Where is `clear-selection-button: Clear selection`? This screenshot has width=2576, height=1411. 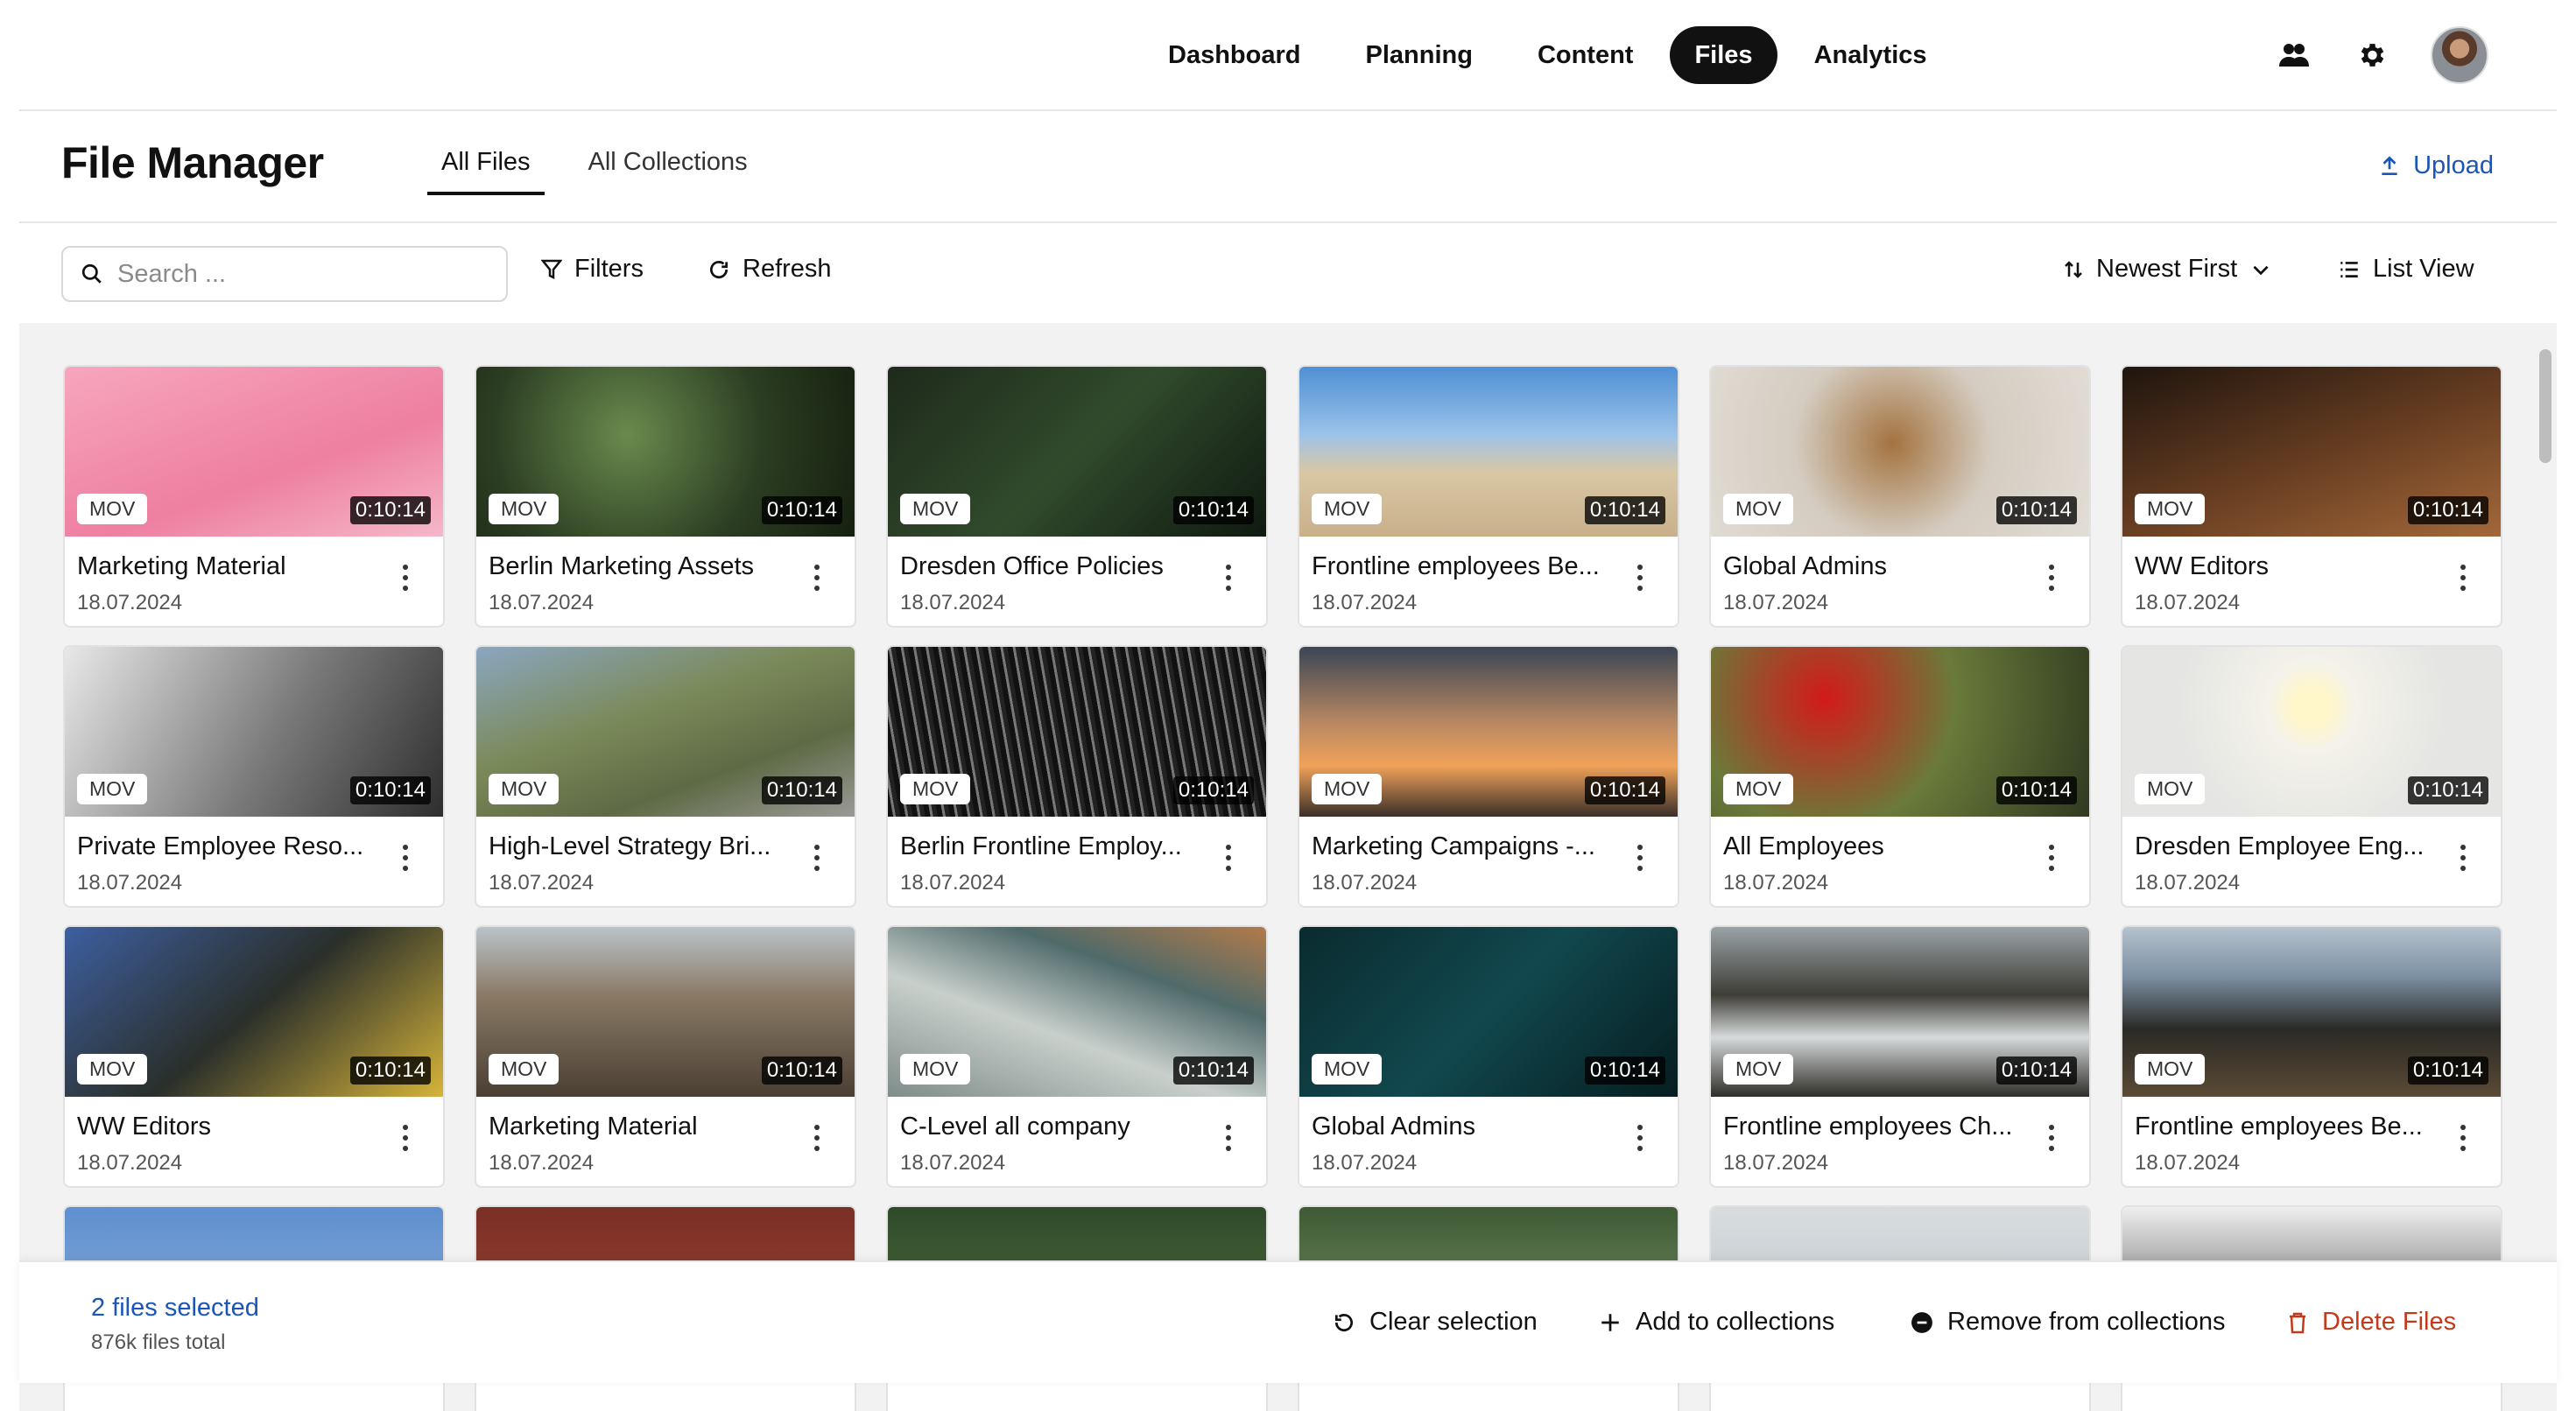
clear-selection-button: Clear selection is located at coordinates (1435, 1322).